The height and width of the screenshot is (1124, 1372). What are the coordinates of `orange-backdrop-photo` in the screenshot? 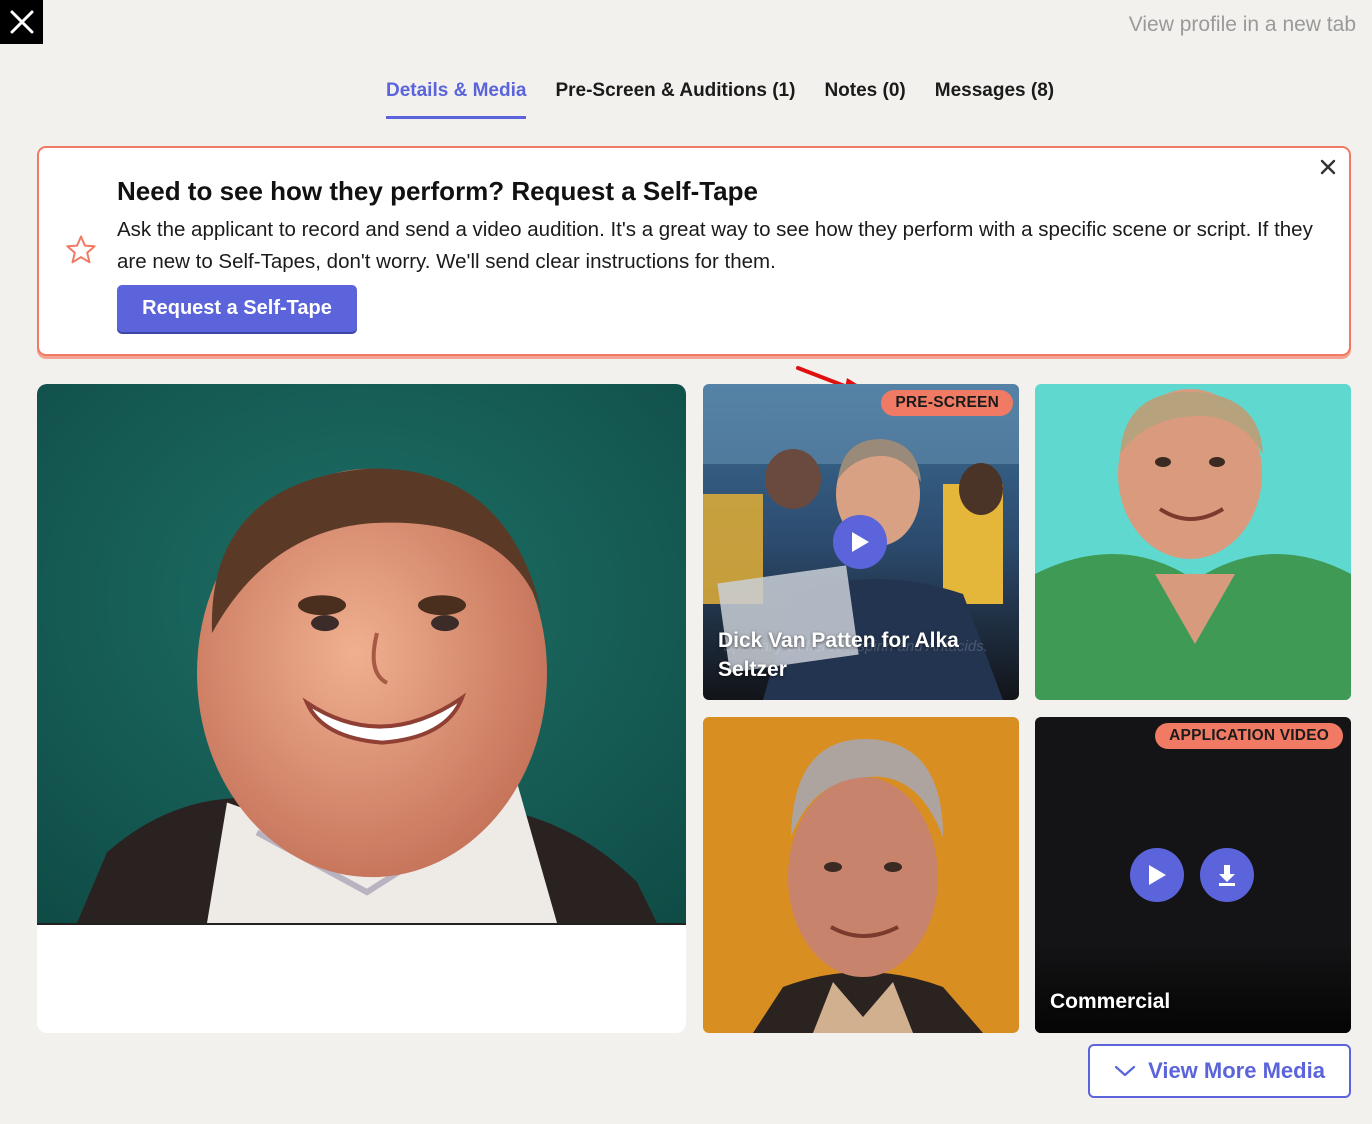 It's located at (861, 875).